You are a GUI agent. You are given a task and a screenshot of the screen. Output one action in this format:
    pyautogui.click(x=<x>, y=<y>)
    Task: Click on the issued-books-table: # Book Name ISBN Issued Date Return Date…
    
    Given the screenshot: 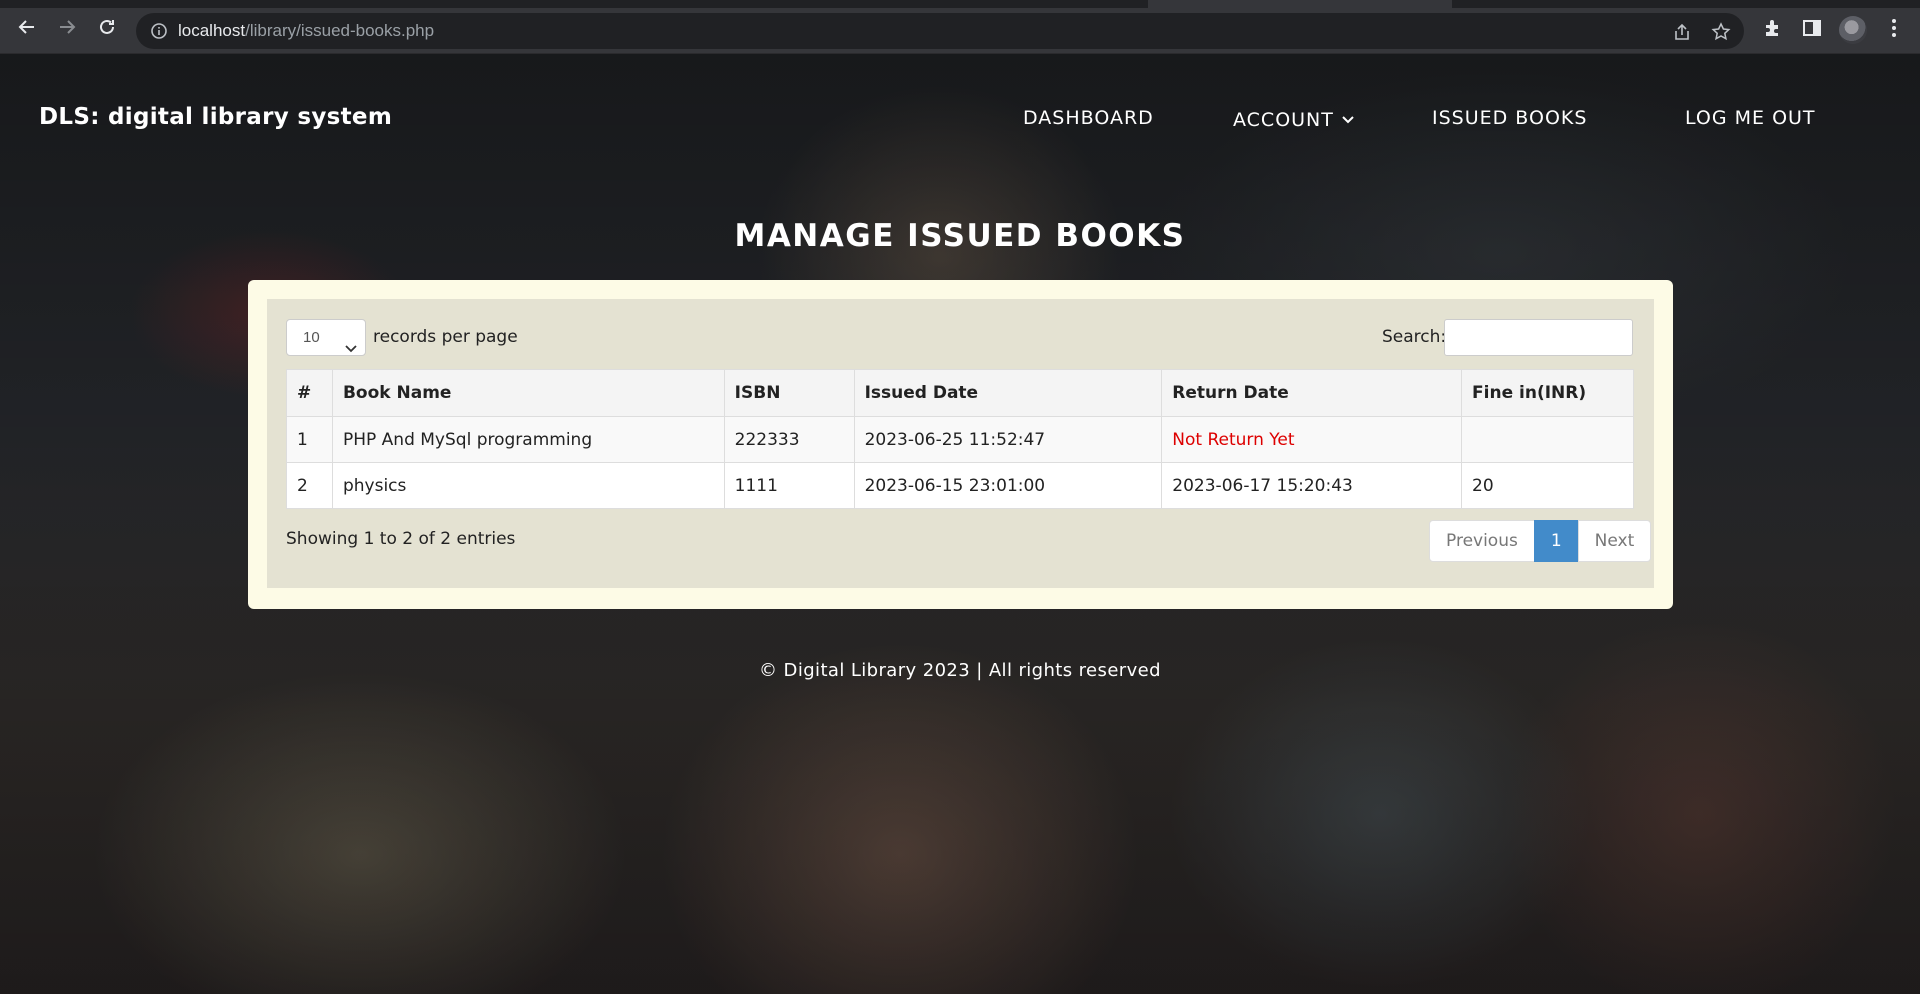 What is the action you would take?
    pyautogui.click(x=960, y=439)
    